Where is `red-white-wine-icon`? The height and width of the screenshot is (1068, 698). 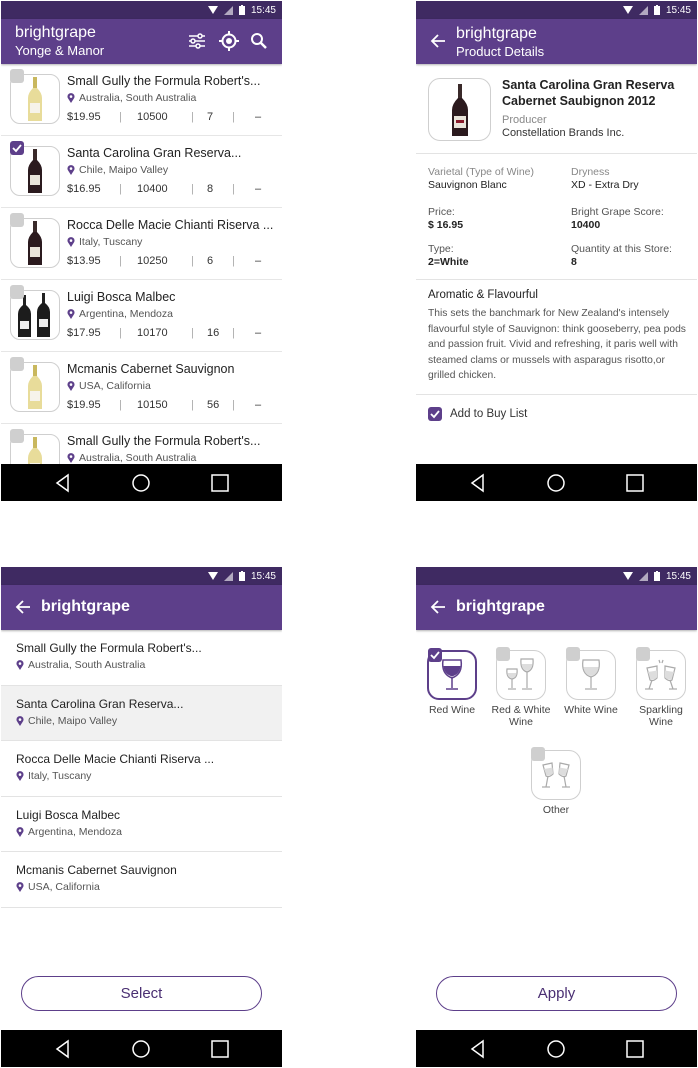
red-white-wine-icon is located at coordinates (520, 674).